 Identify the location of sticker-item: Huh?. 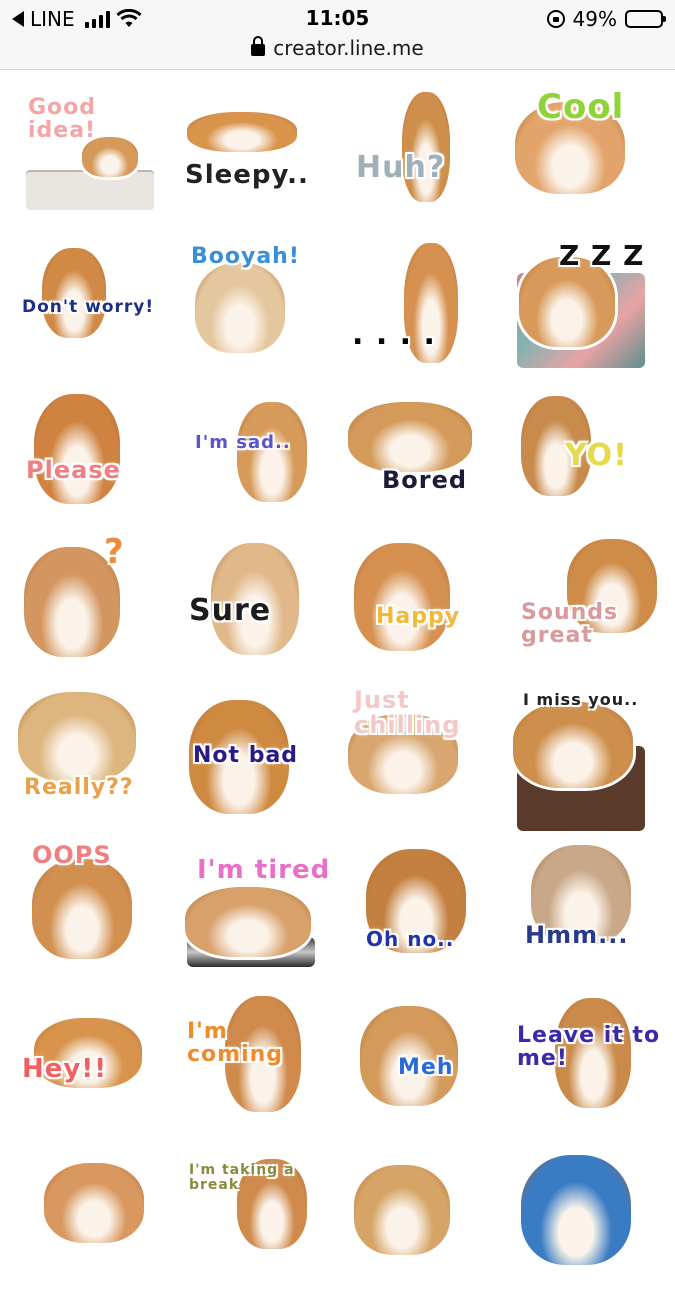
(424, 157).